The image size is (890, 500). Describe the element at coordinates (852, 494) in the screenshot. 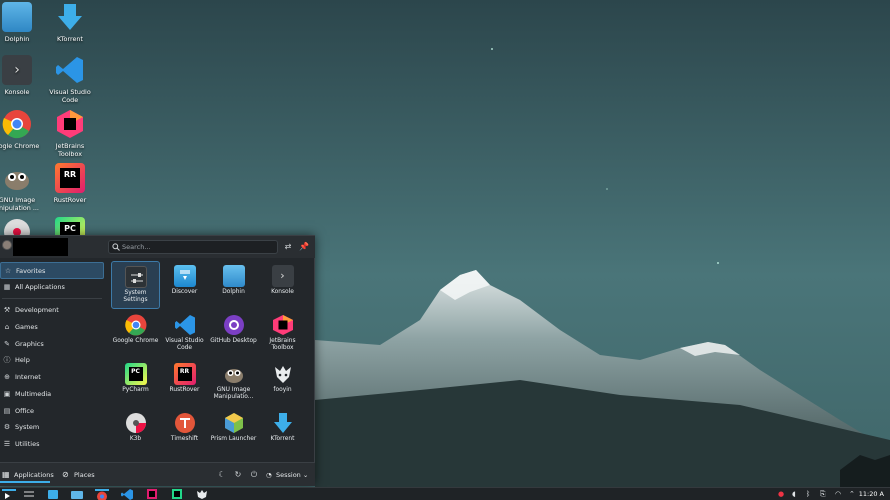

I see `chevron-up-icon: ⌃` at that location.